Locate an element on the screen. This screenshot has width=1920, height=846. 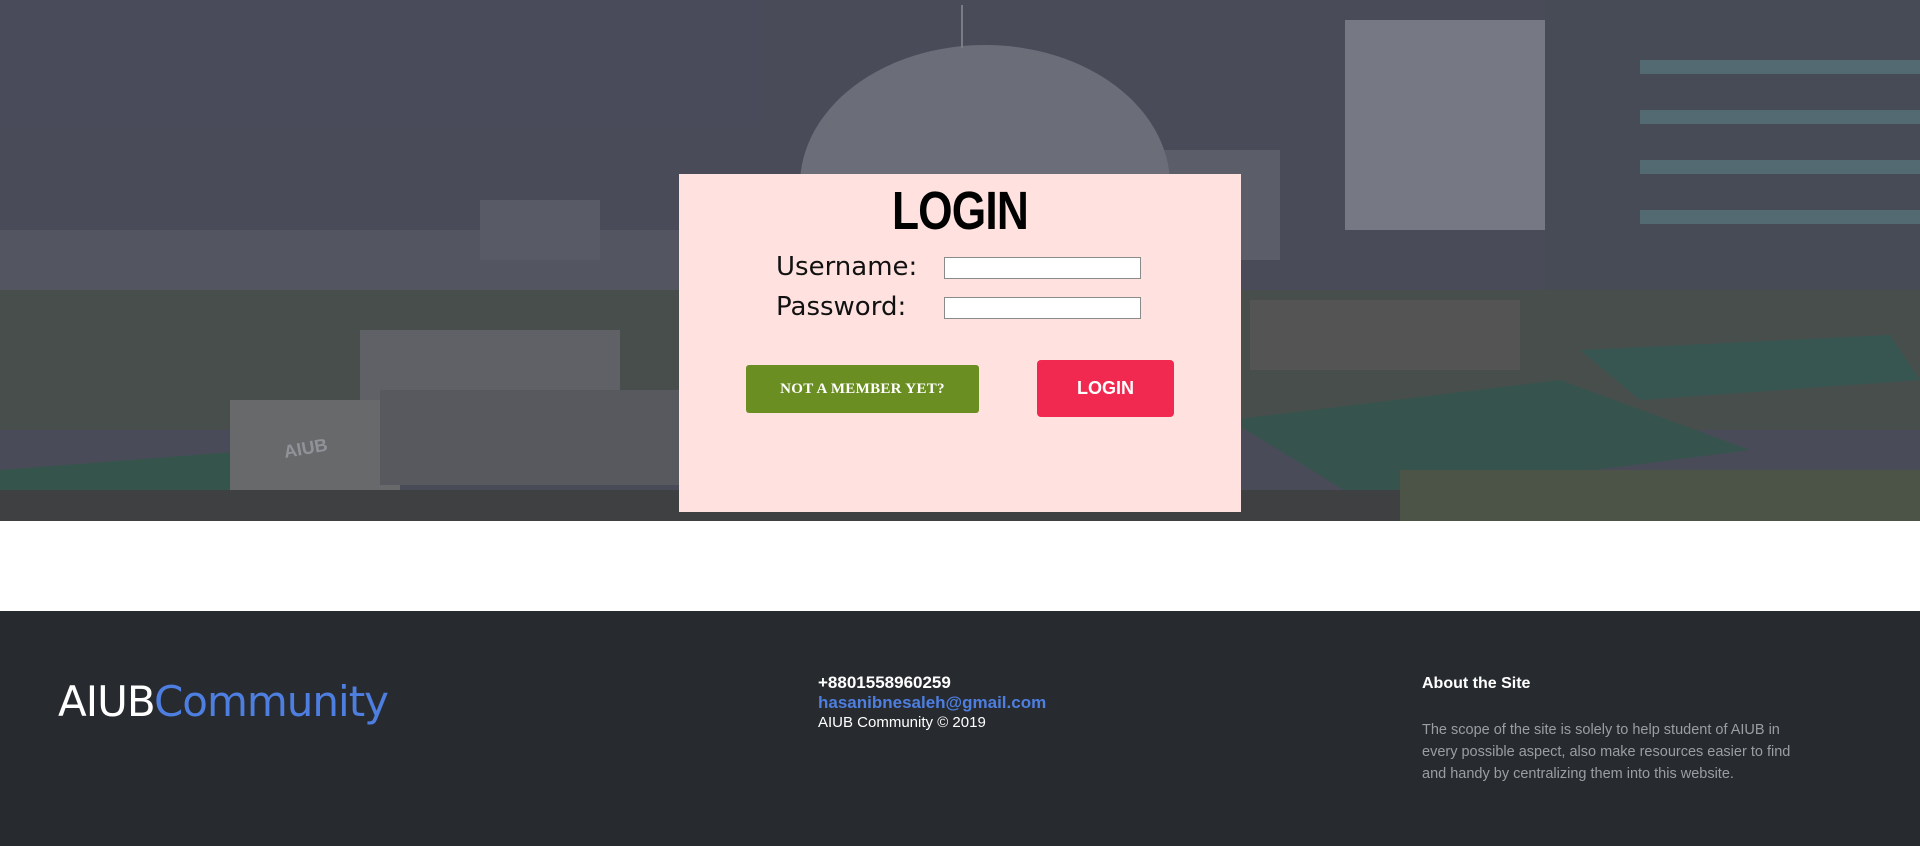
password-input is located at coordinates (1042, 308).